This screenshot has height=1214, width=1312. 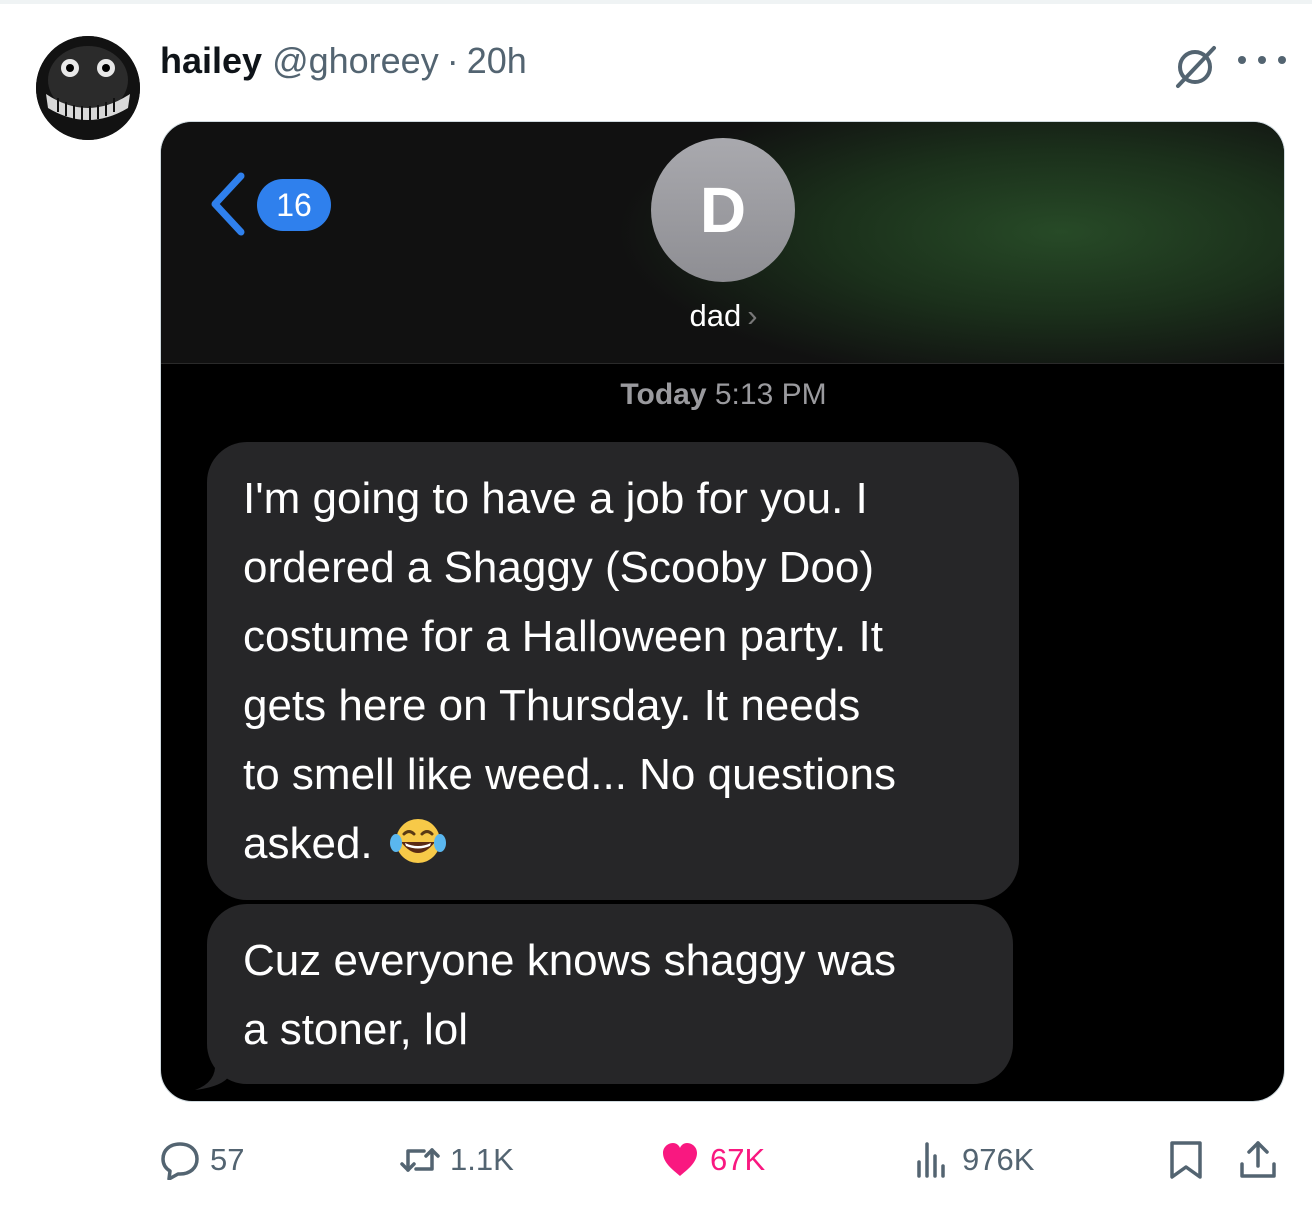 What do you see at coordinates (227, 204) in the screenshot?
I see `back-chevron-icon` at bounding box center [227, 204].